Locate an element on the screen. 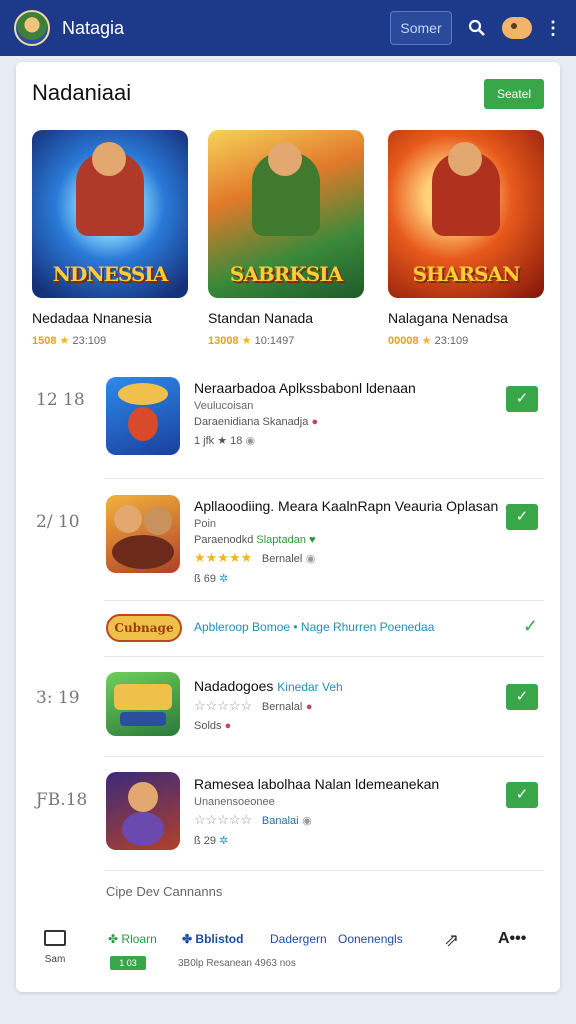 This screenshot has height=1024, width=576. row-subtitle: Unanensoeonee is located at coordinates (234, 802).